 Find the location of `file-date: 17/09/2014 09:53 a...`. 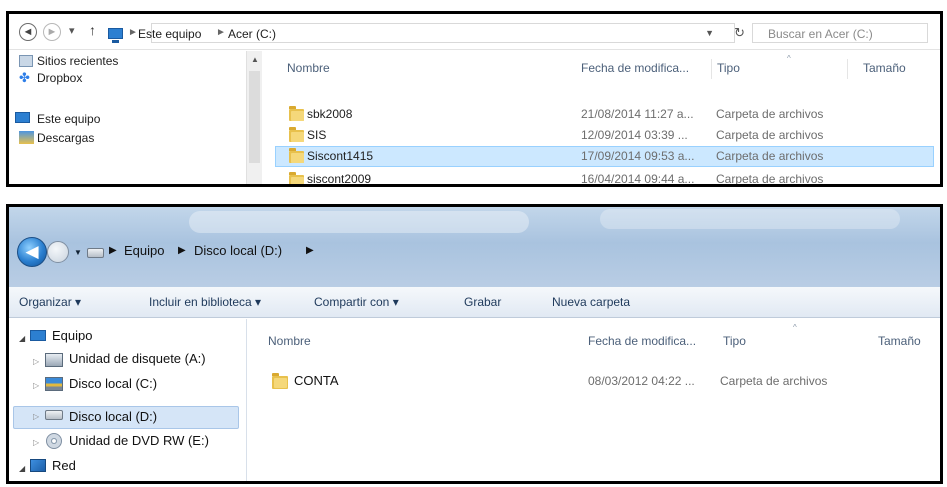

file-date: 17/09/2014 09:53 a... is located at coordinates (638, 156).